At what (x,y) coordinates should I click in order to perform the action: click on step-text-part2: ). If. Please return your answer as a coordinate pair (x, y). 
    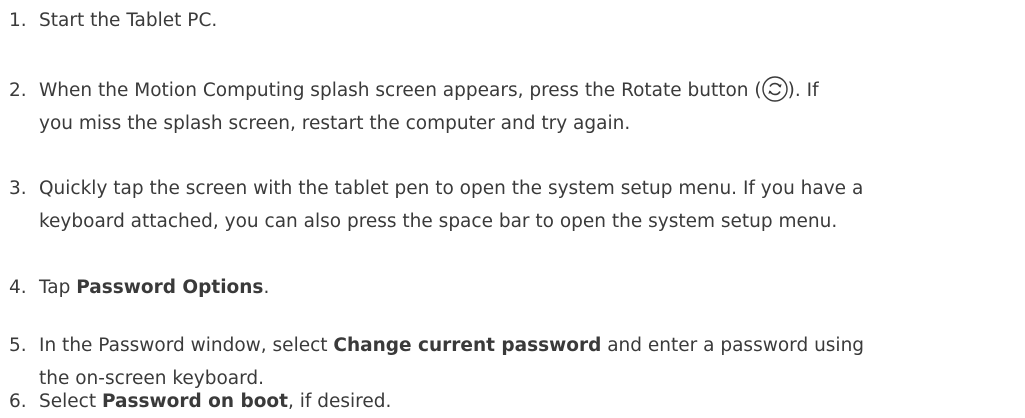
    Looking at the image, I should click on (803, 90).